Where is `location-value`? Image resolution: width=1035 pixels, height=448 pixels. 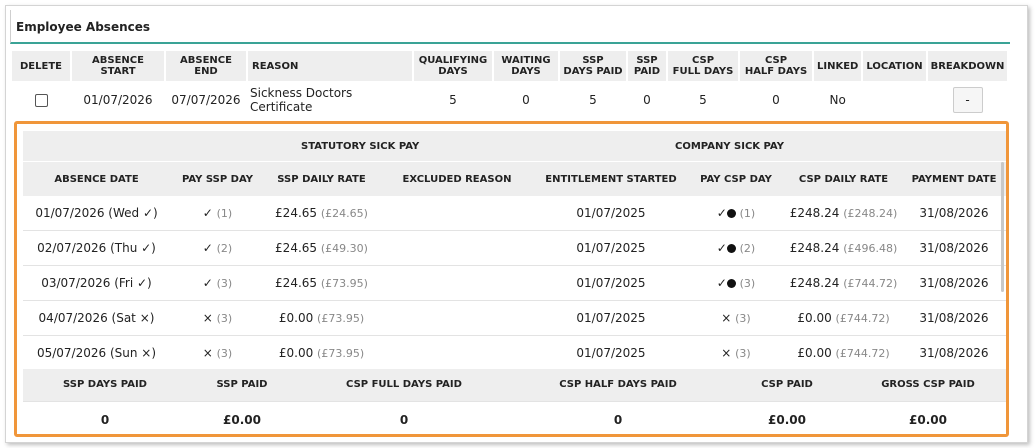 location-value is located at coordinates (894, 100).